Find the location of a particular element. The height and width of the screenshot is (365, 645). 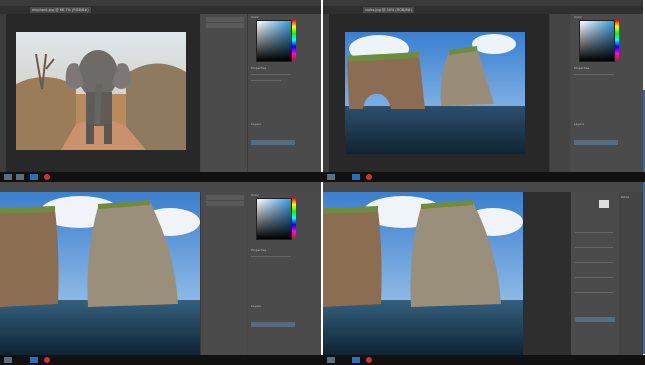

document-tab-bar: elephant.jpg @ 66.7% (RGB/8#) is located at coordinates (160, 10).